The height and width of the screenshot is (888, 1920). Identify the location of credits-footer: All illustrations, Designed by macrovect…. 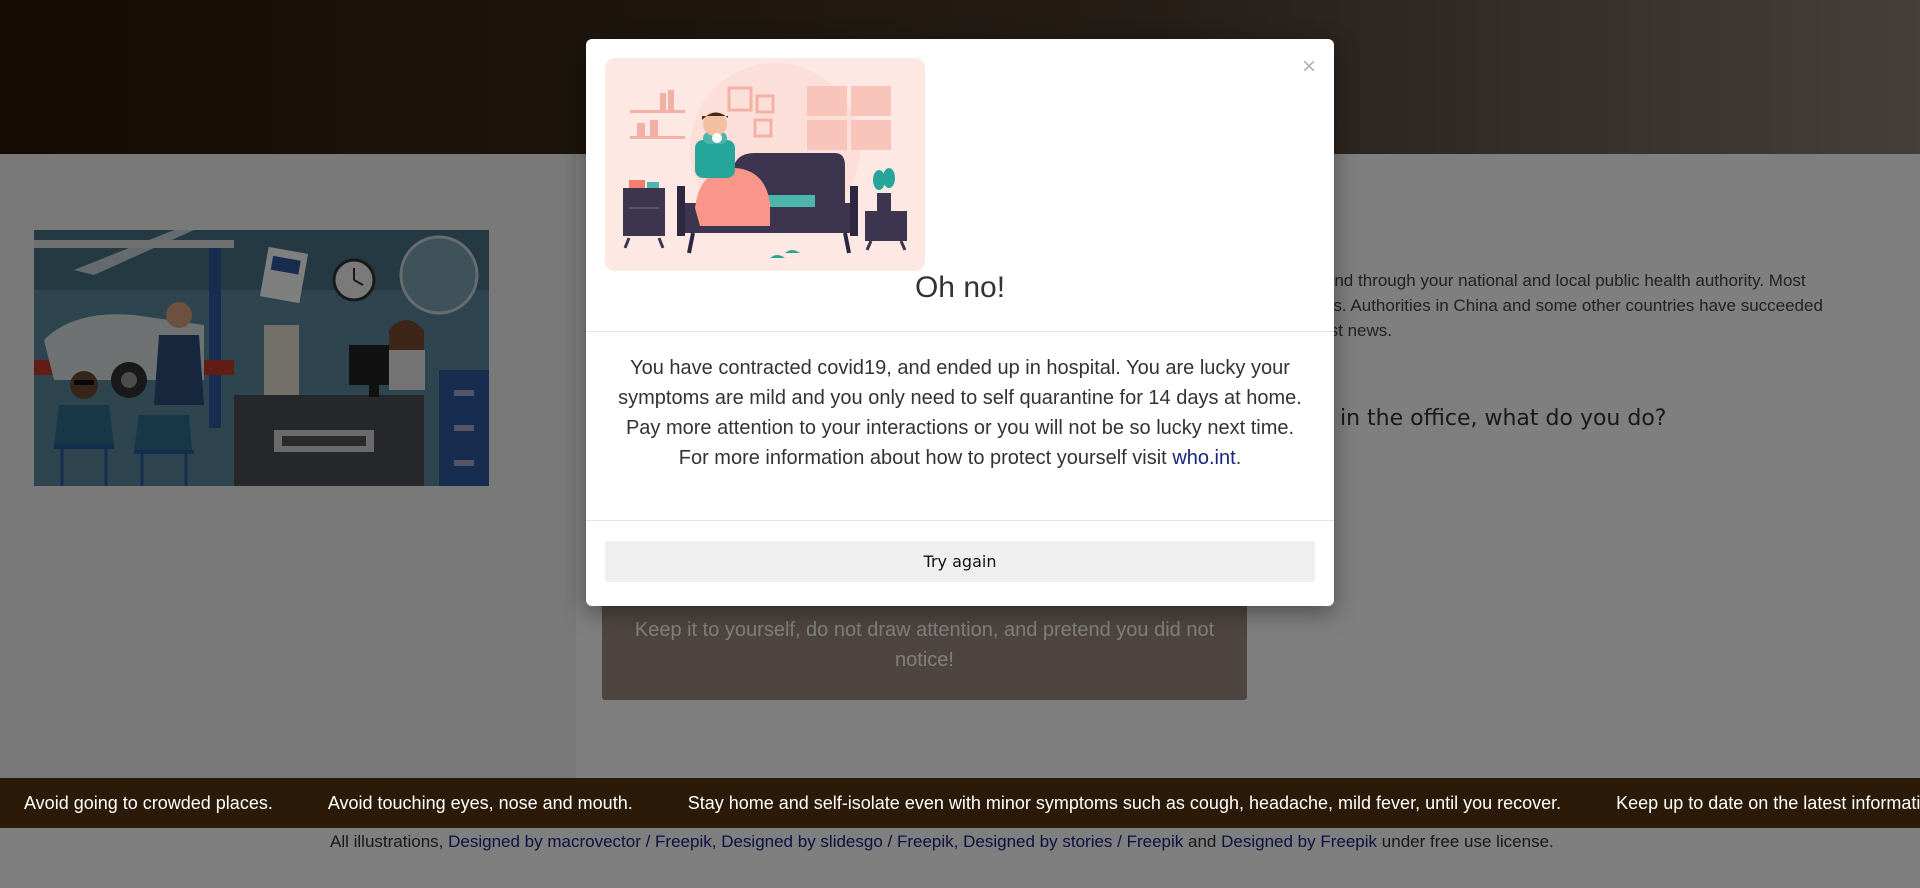
(960, 858).